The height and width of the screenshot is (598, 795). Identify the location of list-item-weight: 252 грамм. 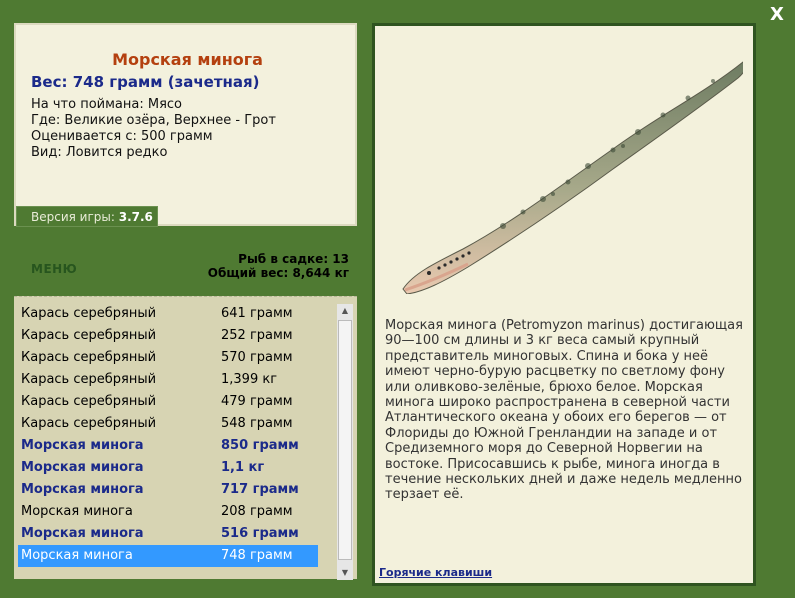
(257, 335).